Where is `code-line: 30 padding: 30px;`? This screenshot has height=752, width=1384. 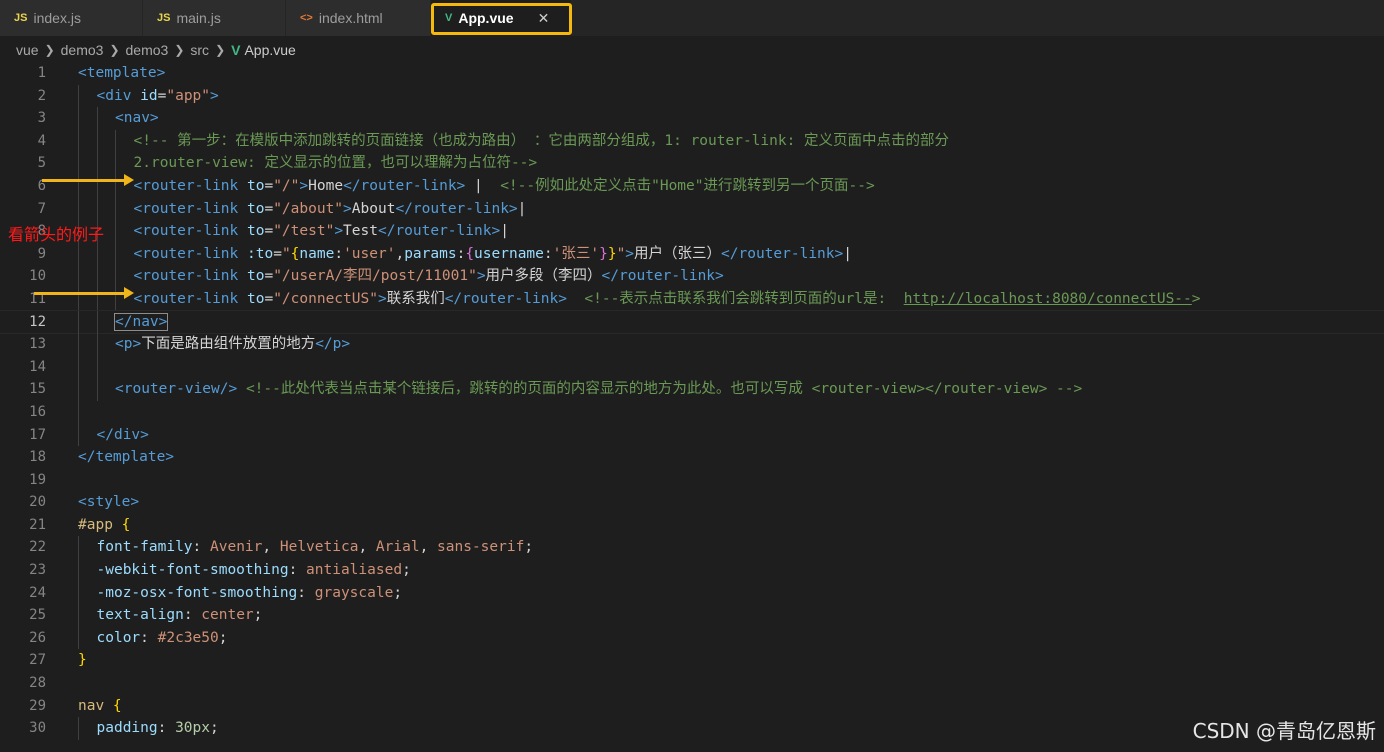
code-line: 30 padding: 30px; is located at coordinates (692, 728).